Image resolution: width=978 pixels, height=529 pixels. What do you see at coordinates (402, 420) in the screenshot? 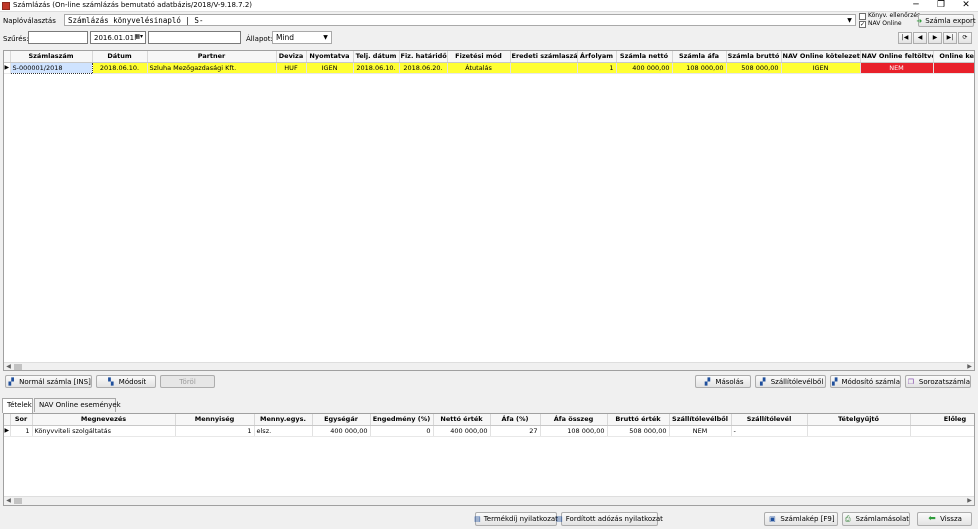
I see `column-header: Engedmény (%)` at bounding box center [402, 420].